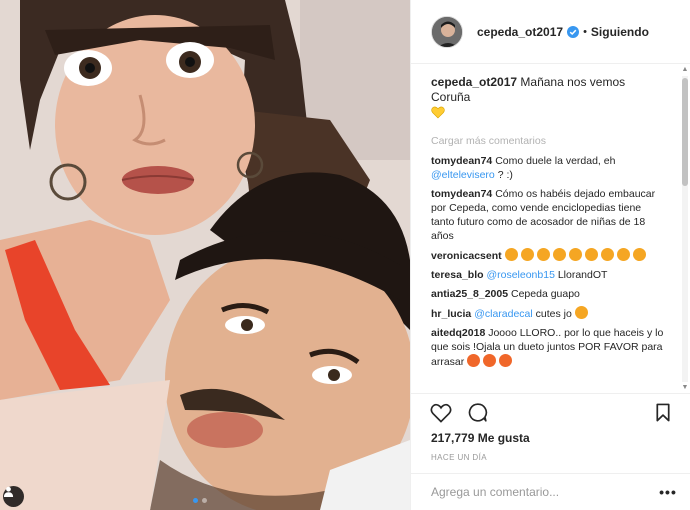 The image size is (690, 510). I want to click on post-header: cepeda_ot2017 • Siguiendo, so click(550, 32).